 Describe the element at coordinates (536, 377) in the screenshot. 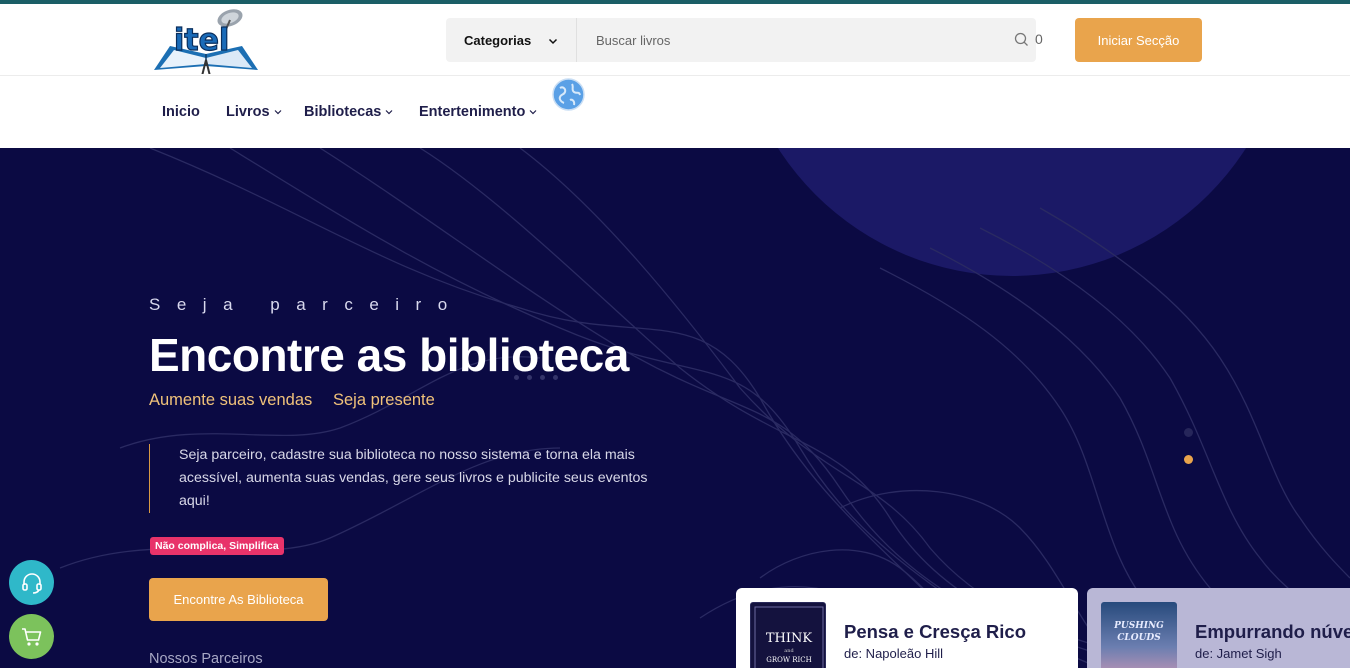

I see `decorative-dots` at that location.